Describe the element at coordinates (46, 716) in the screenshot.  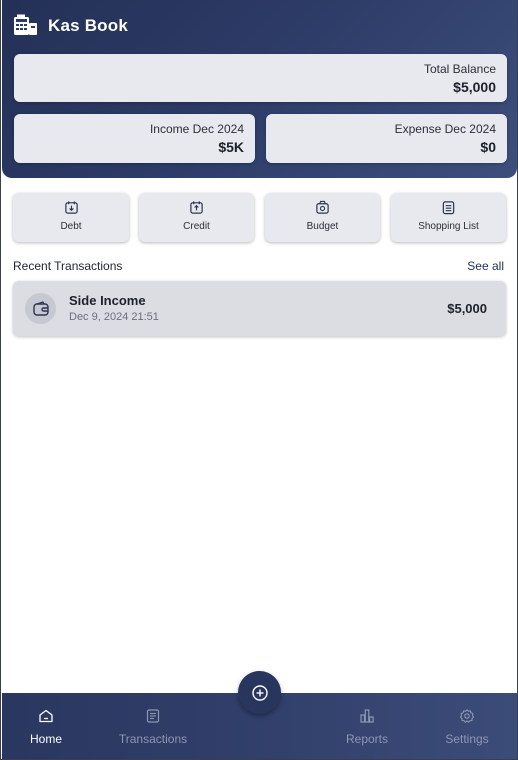
I see `home-icon` at that location.